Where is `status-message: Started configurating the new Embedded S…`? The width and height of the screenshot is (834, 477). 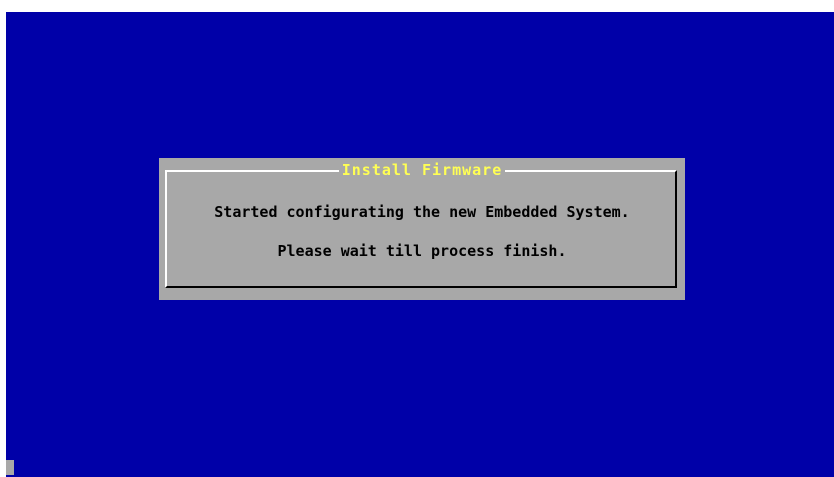
status-message: Started configurating the new Embedded S… is located at coordinates (422, 212).